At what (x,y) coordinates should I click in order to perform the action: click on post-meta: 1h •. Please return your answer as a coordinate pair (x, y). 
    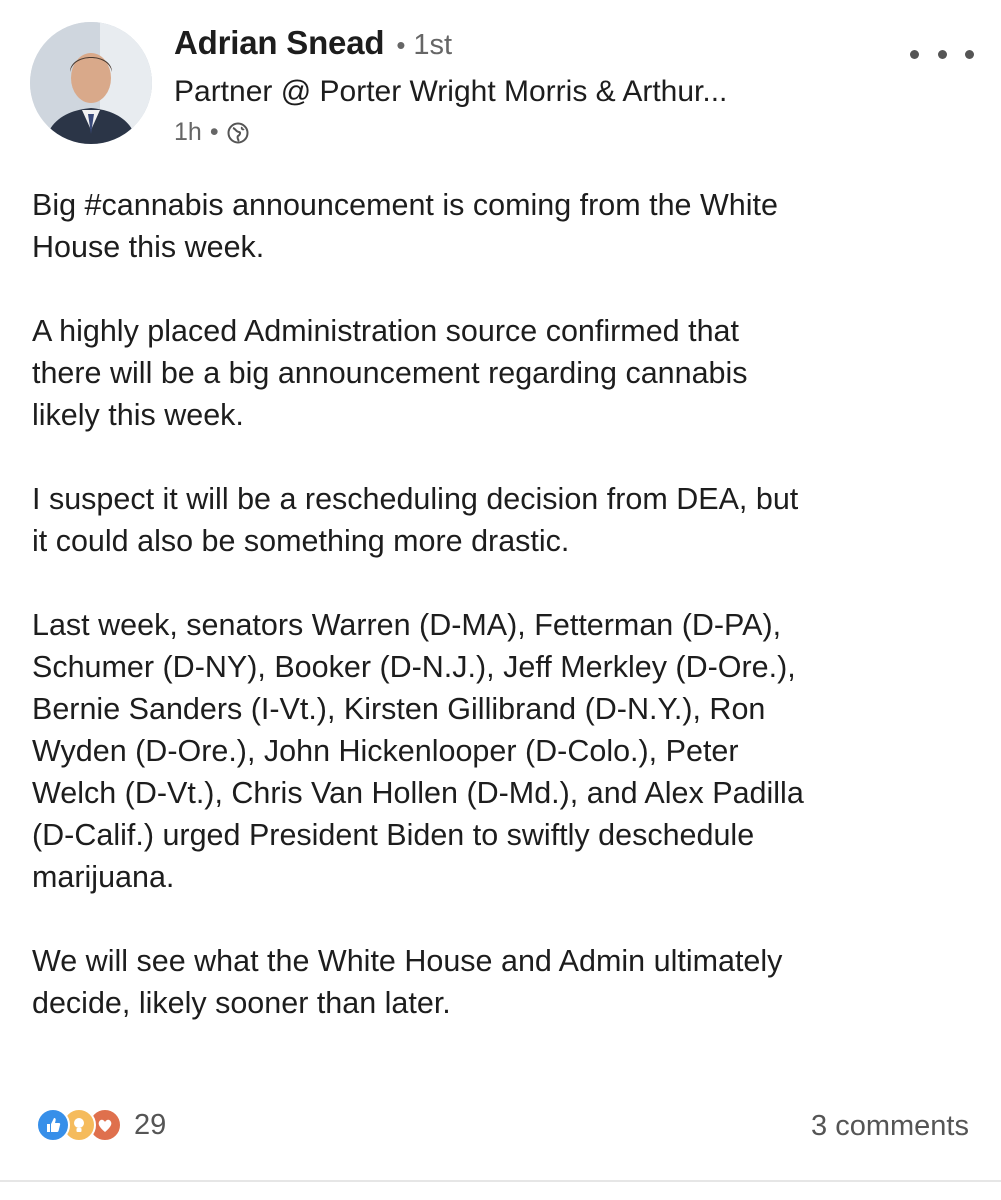
    Looking at the image, I should click on (211, 132).